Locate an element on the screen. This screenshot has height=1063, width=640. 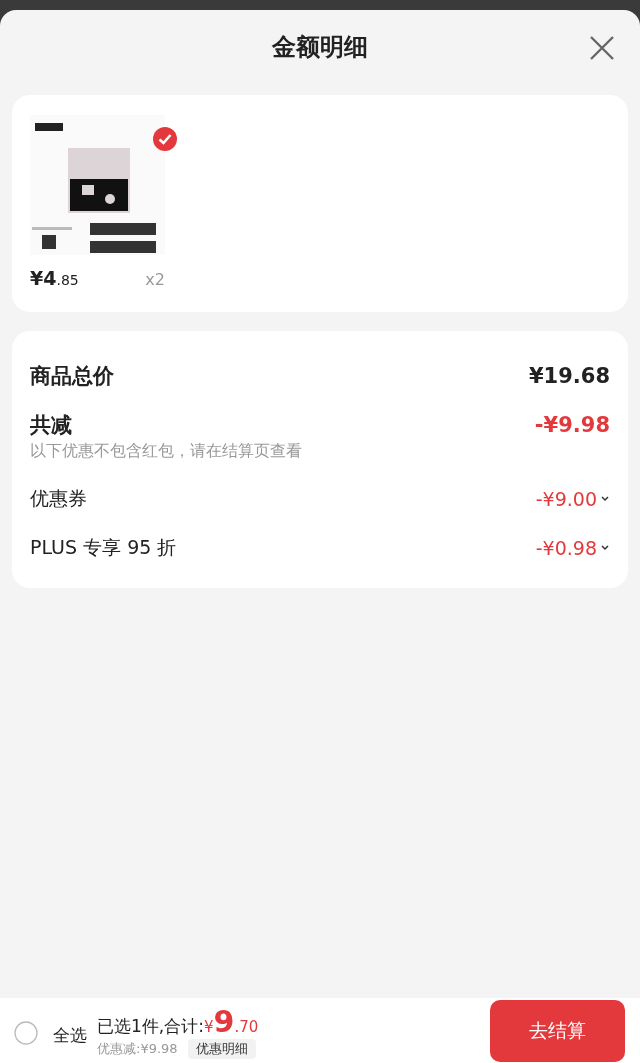
row-label: PLUS 专享 95 折 is located at coordinates (103, 547).